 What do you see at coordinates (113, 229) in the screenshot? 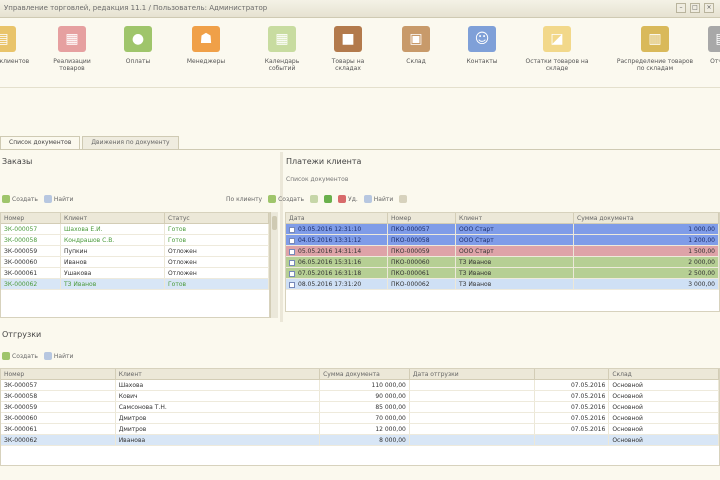
I see `table-cell: Шахова Е.И.` at bounding box center [113, 229].